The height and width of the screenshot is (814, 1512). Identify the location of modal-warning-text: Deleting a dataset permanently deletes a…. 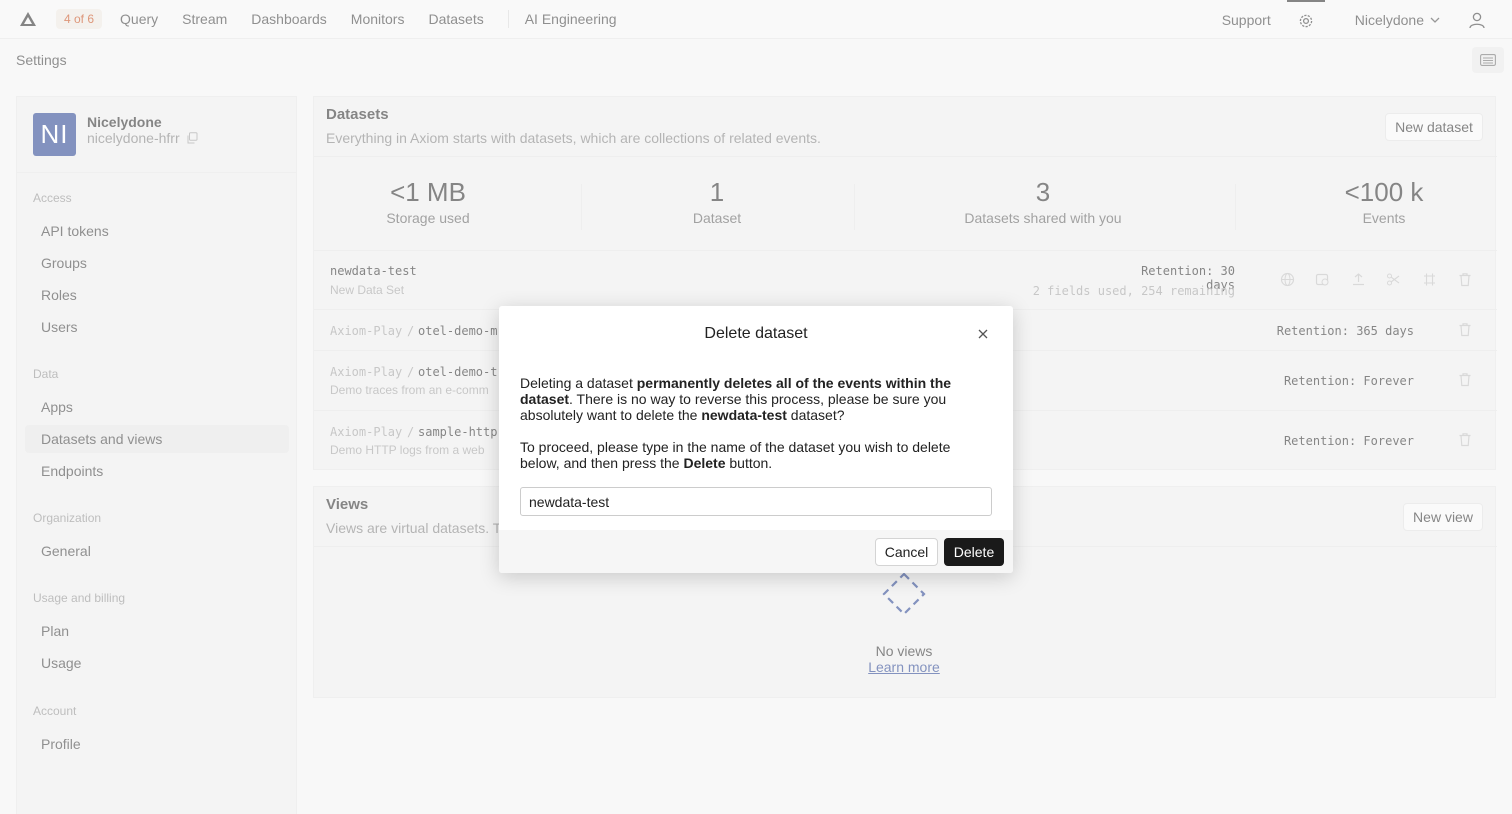
(736, 399).